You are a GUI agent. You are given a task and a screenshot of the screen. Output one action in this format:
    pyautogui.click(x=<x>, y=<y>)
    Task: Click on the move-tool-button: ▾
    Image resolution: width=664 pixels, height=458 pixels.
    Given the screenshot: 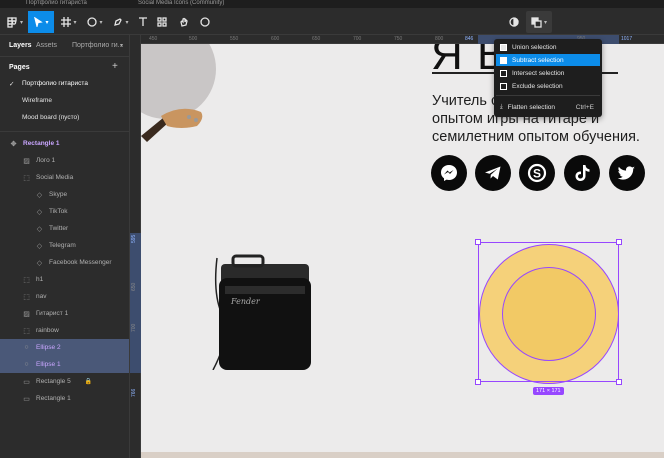 What is the action you would take?
    pyautogui.click(x=41, y=22)
    